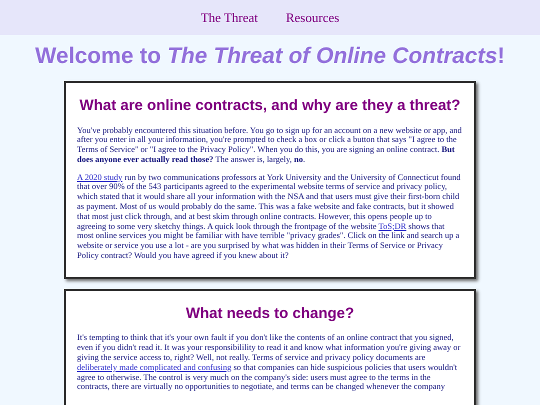  Describe the element at coordinates (313, 18) in the screenshot. I see `nav-link: Resources` at that location.